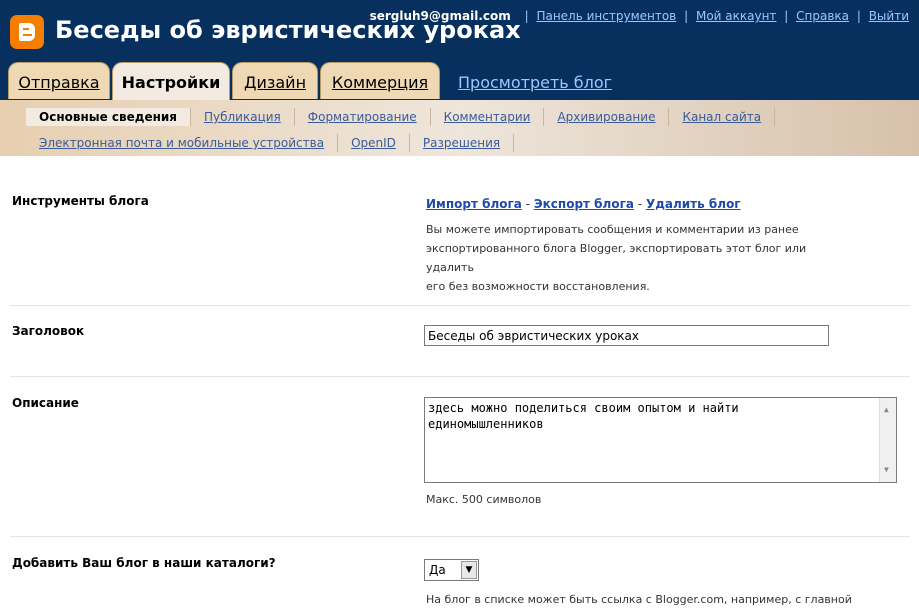 The height and width of the screenshot is (609, 919). What do you see at coordinates (889, 16) in the screenshot?
I see `sign-out-link: Выйти` at bounding box center [889, 16].